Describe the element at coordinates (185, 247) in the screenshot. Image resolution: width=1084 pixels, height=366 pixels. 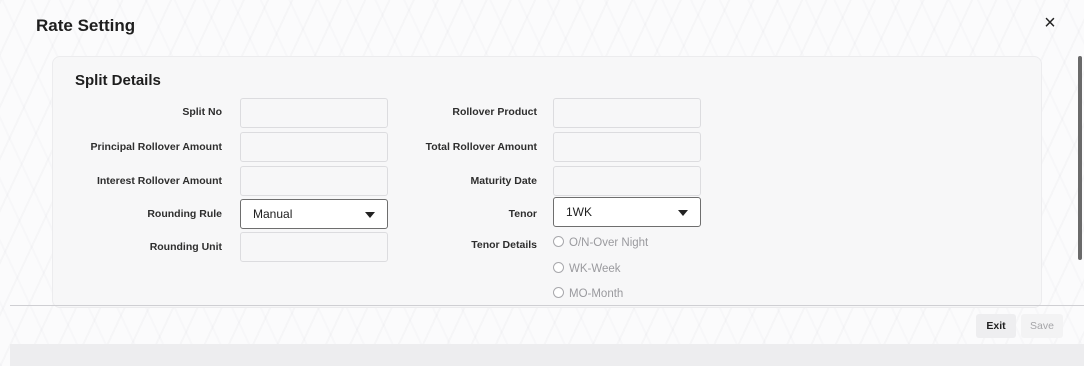
I see `rounding-unit-label: Rounding Unit` at that location.